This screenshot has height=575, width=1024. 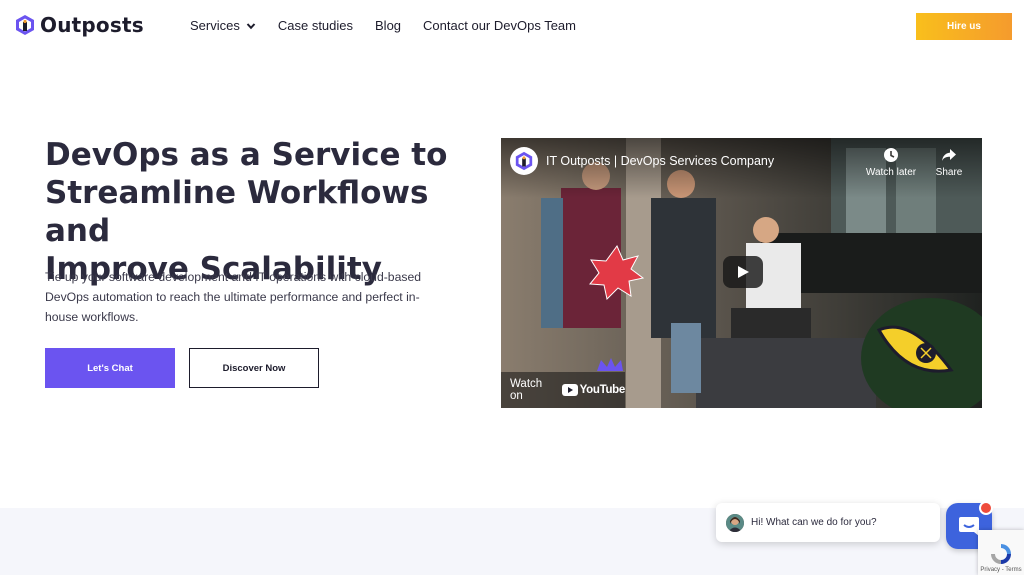 What do you see at coordinates (237, 212) in the screenshot?
I see `hero-title-line: Streamline Workflows and` at bounding box center [237, 212].